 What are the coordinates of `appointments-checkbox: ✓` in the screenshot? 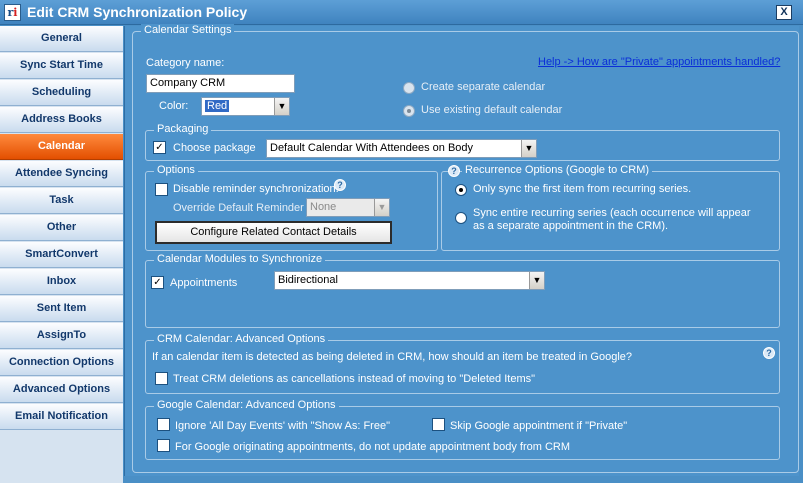 It's located at (157, 282).